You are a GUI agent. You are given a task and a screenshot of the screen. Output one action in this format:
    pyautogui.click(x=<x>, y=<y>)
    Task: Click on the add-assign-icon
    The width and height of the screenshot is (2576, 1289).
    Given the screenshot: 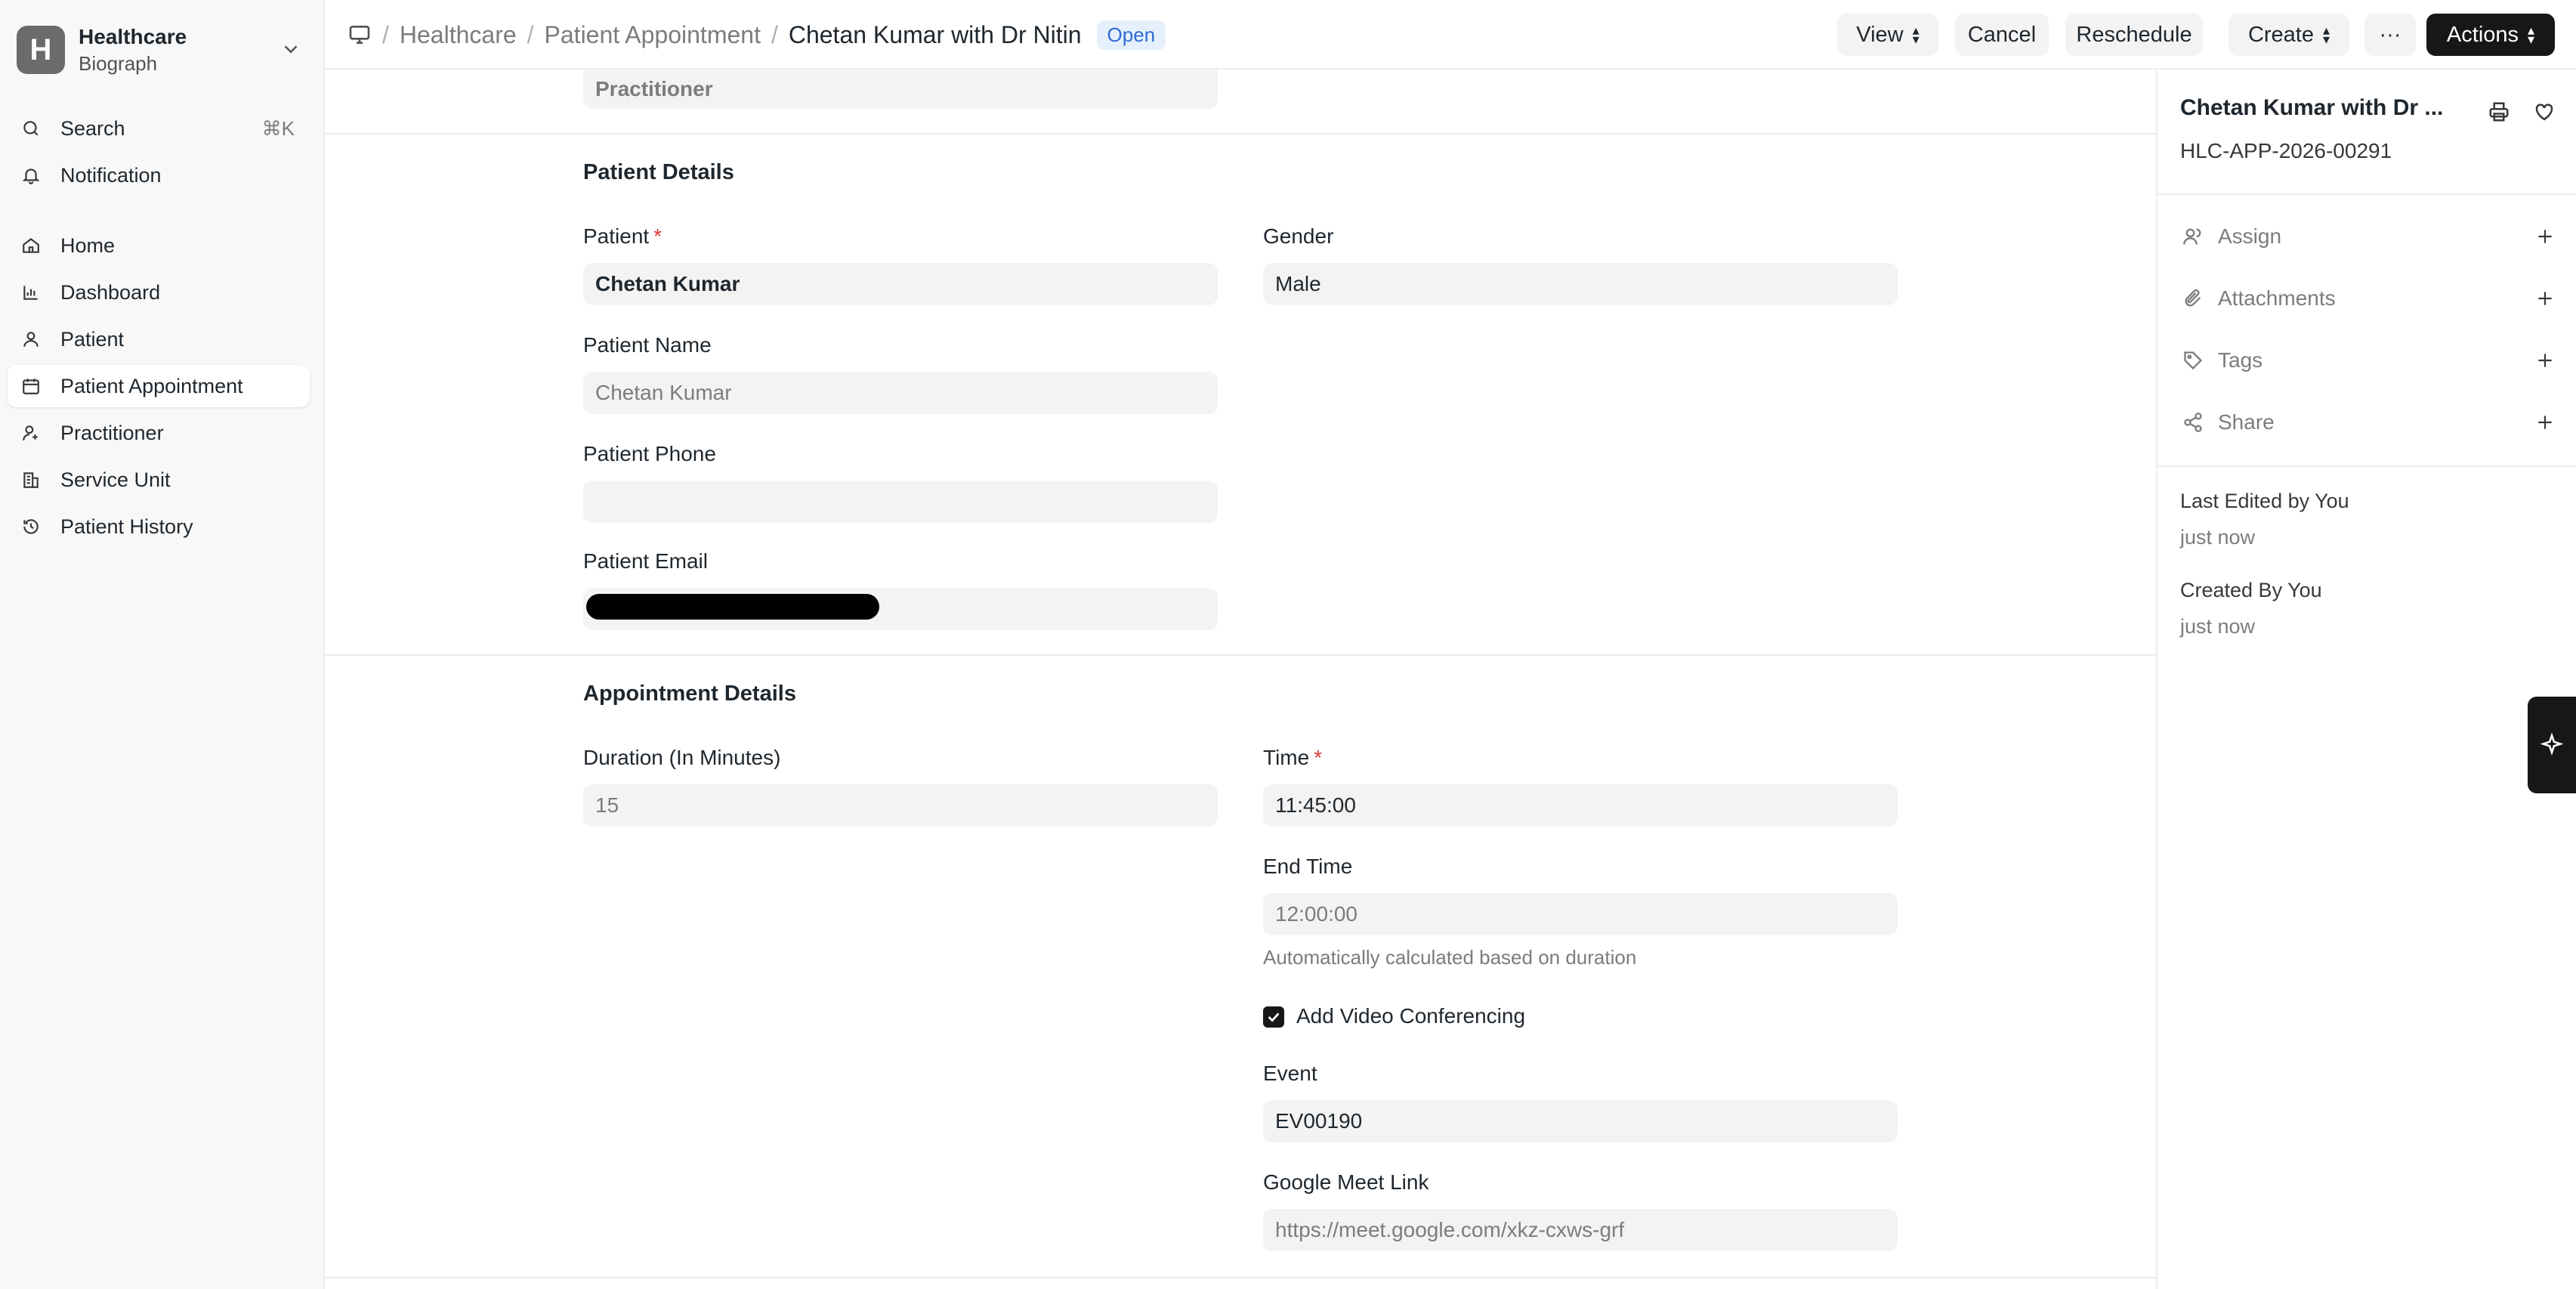 What is the action you would take?
    pyautogui.click(x=2545, y=236)
    